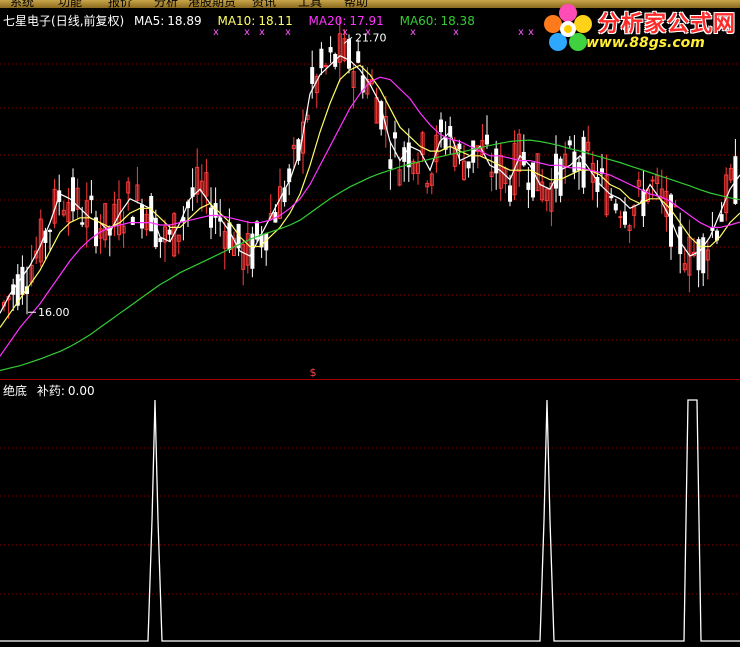  What do you see at coordinates (15, 391) in the screenshot?
I see `indicator-name: 绝底` at bounding box center [15, 391].